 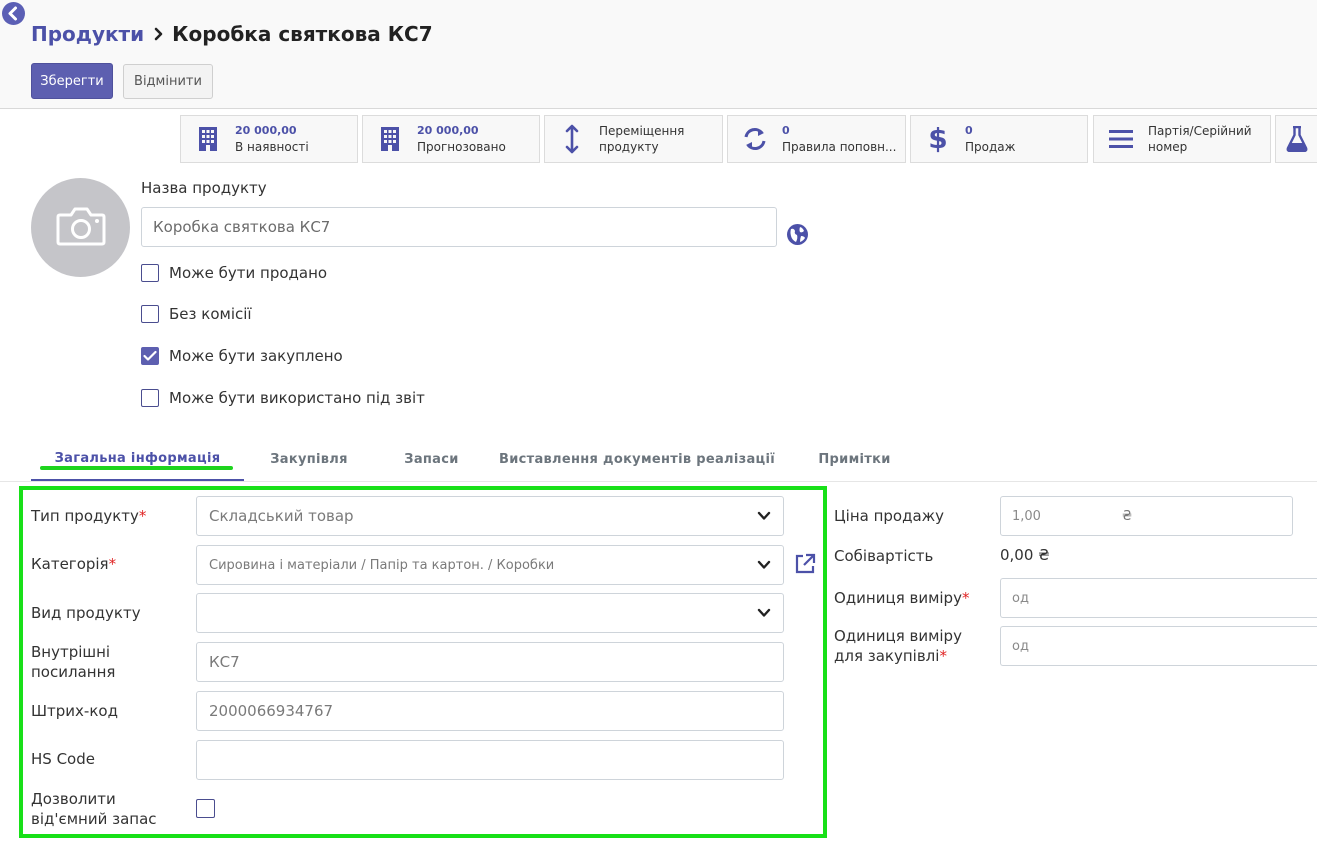 What do you see at coordinates (1025, 555) in the screenshot?
I see `cost-value: 0,00 ₴` at bounding box center [1025, 555].